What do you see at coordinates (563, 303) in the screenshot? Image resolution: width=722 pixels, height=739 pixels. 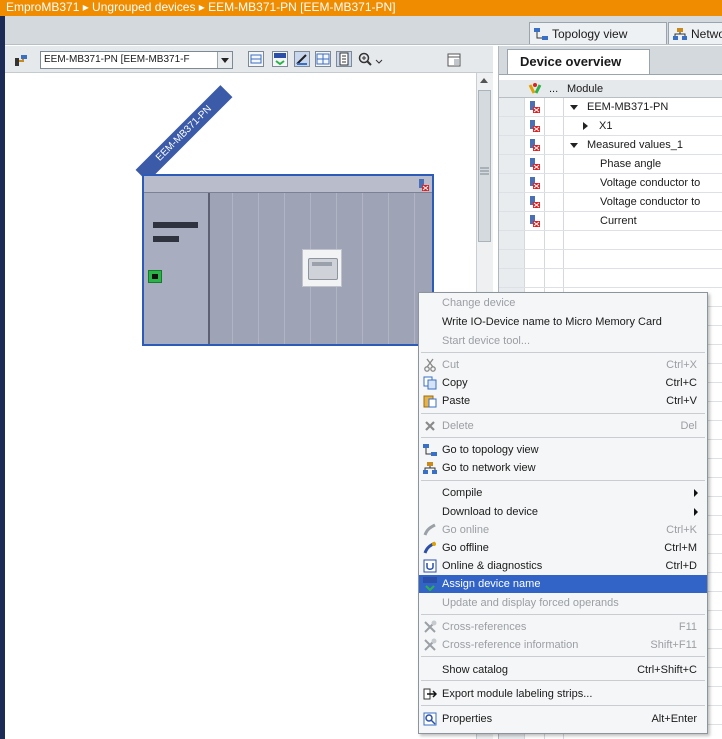 I see `menu-item-change-device: Change device` at bounding box center [563, 303].